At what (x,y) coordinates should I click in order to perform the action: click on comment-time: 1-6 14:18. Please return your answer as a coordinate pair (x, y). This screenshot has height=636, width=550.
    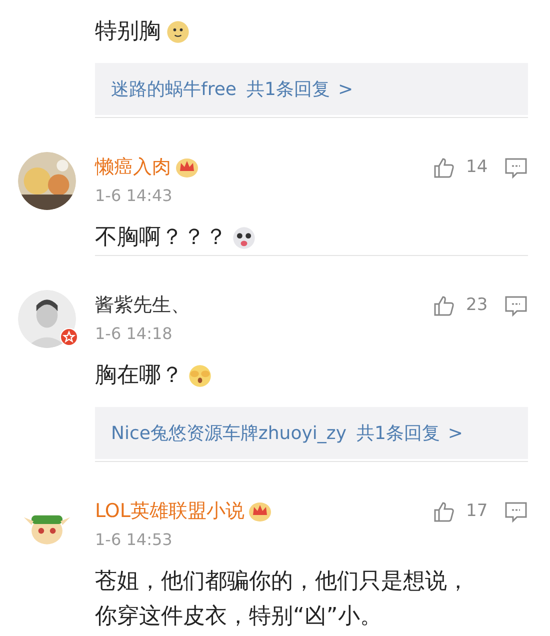
    Looking at the image, I should click on (134, 334).